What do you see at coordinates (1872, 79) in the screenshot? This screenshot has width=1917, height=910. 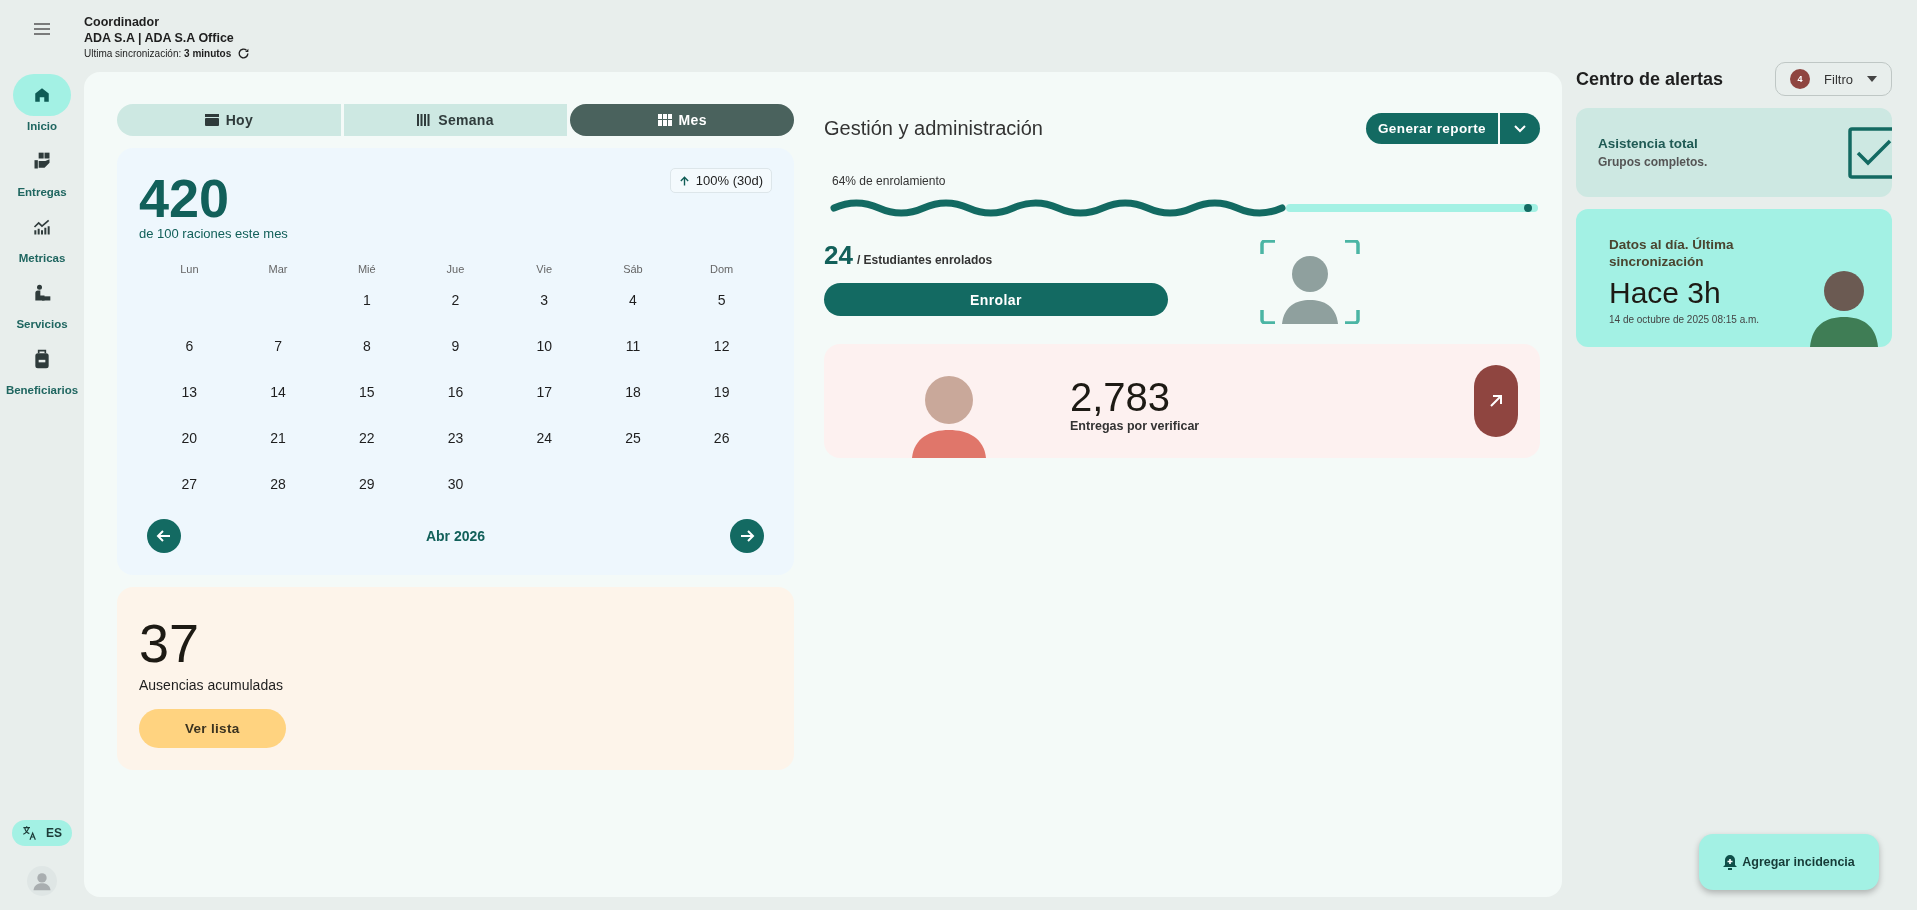 I see `dropdown-caret-icon` at bounding box center [1872, 79].